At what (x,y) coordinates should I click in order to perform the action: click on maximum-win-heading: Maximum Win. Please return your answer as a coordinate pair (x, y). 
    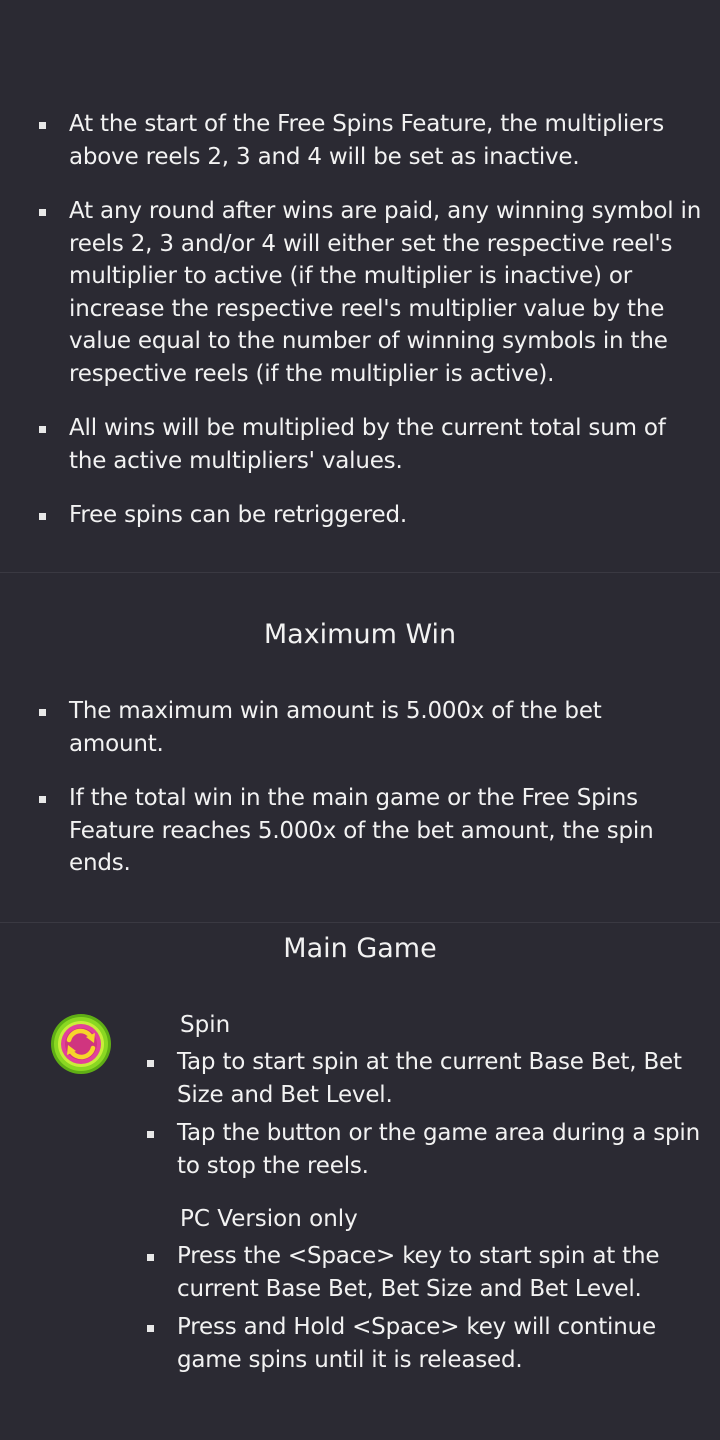
    Looking at the image, I should click on (360, 634).